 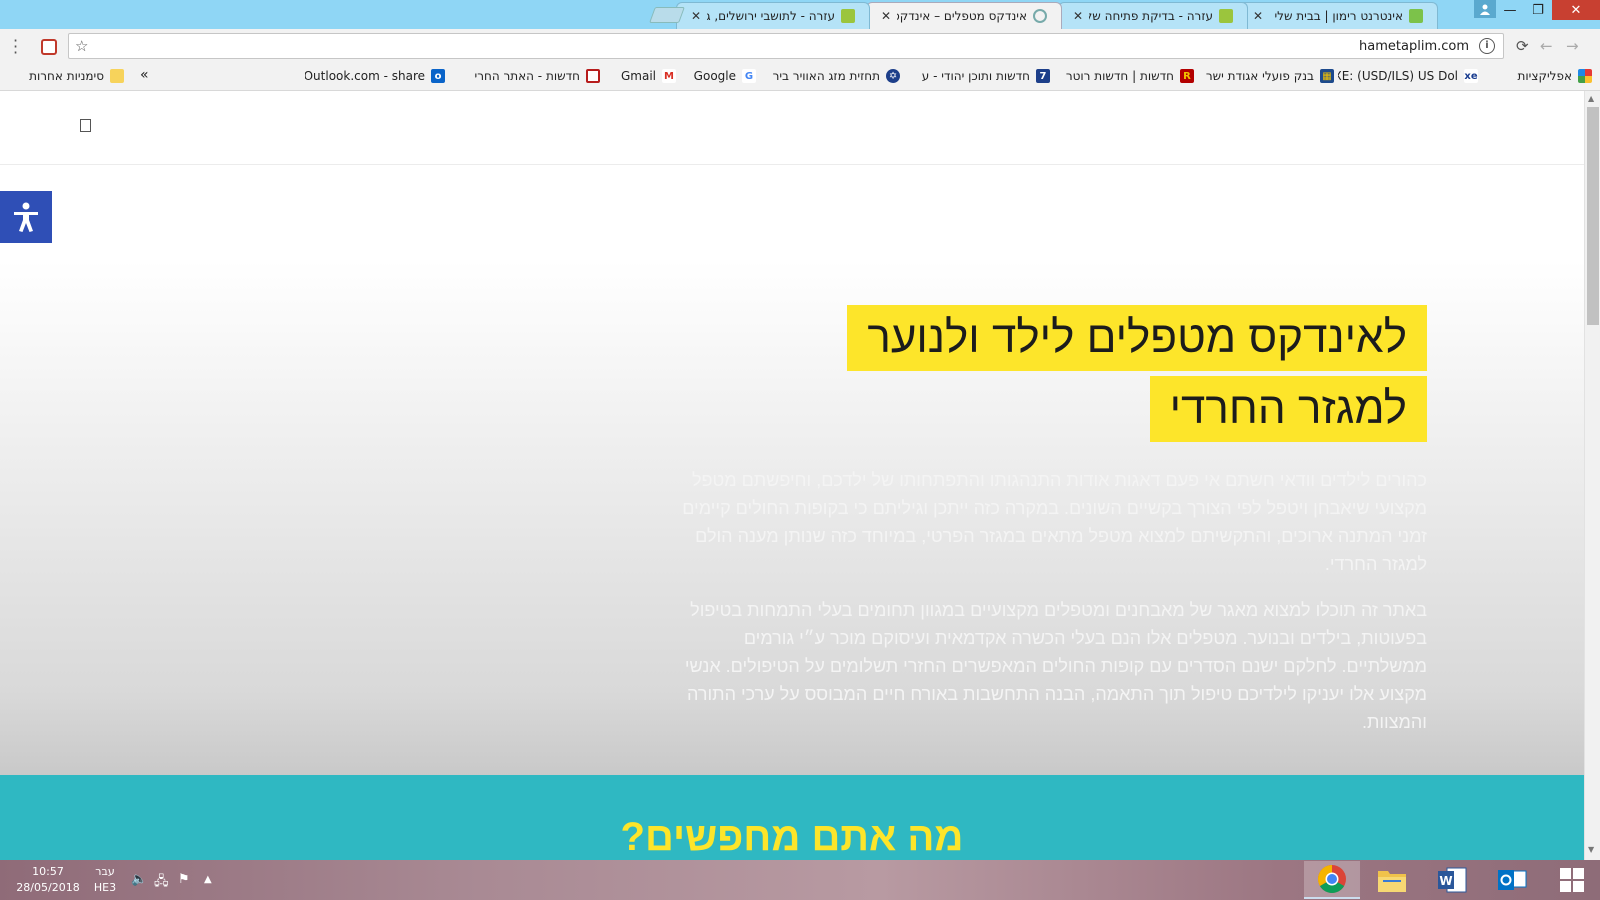 I want to click on bookmark-label: Outlook.com - share, so click(x=365, y=76).